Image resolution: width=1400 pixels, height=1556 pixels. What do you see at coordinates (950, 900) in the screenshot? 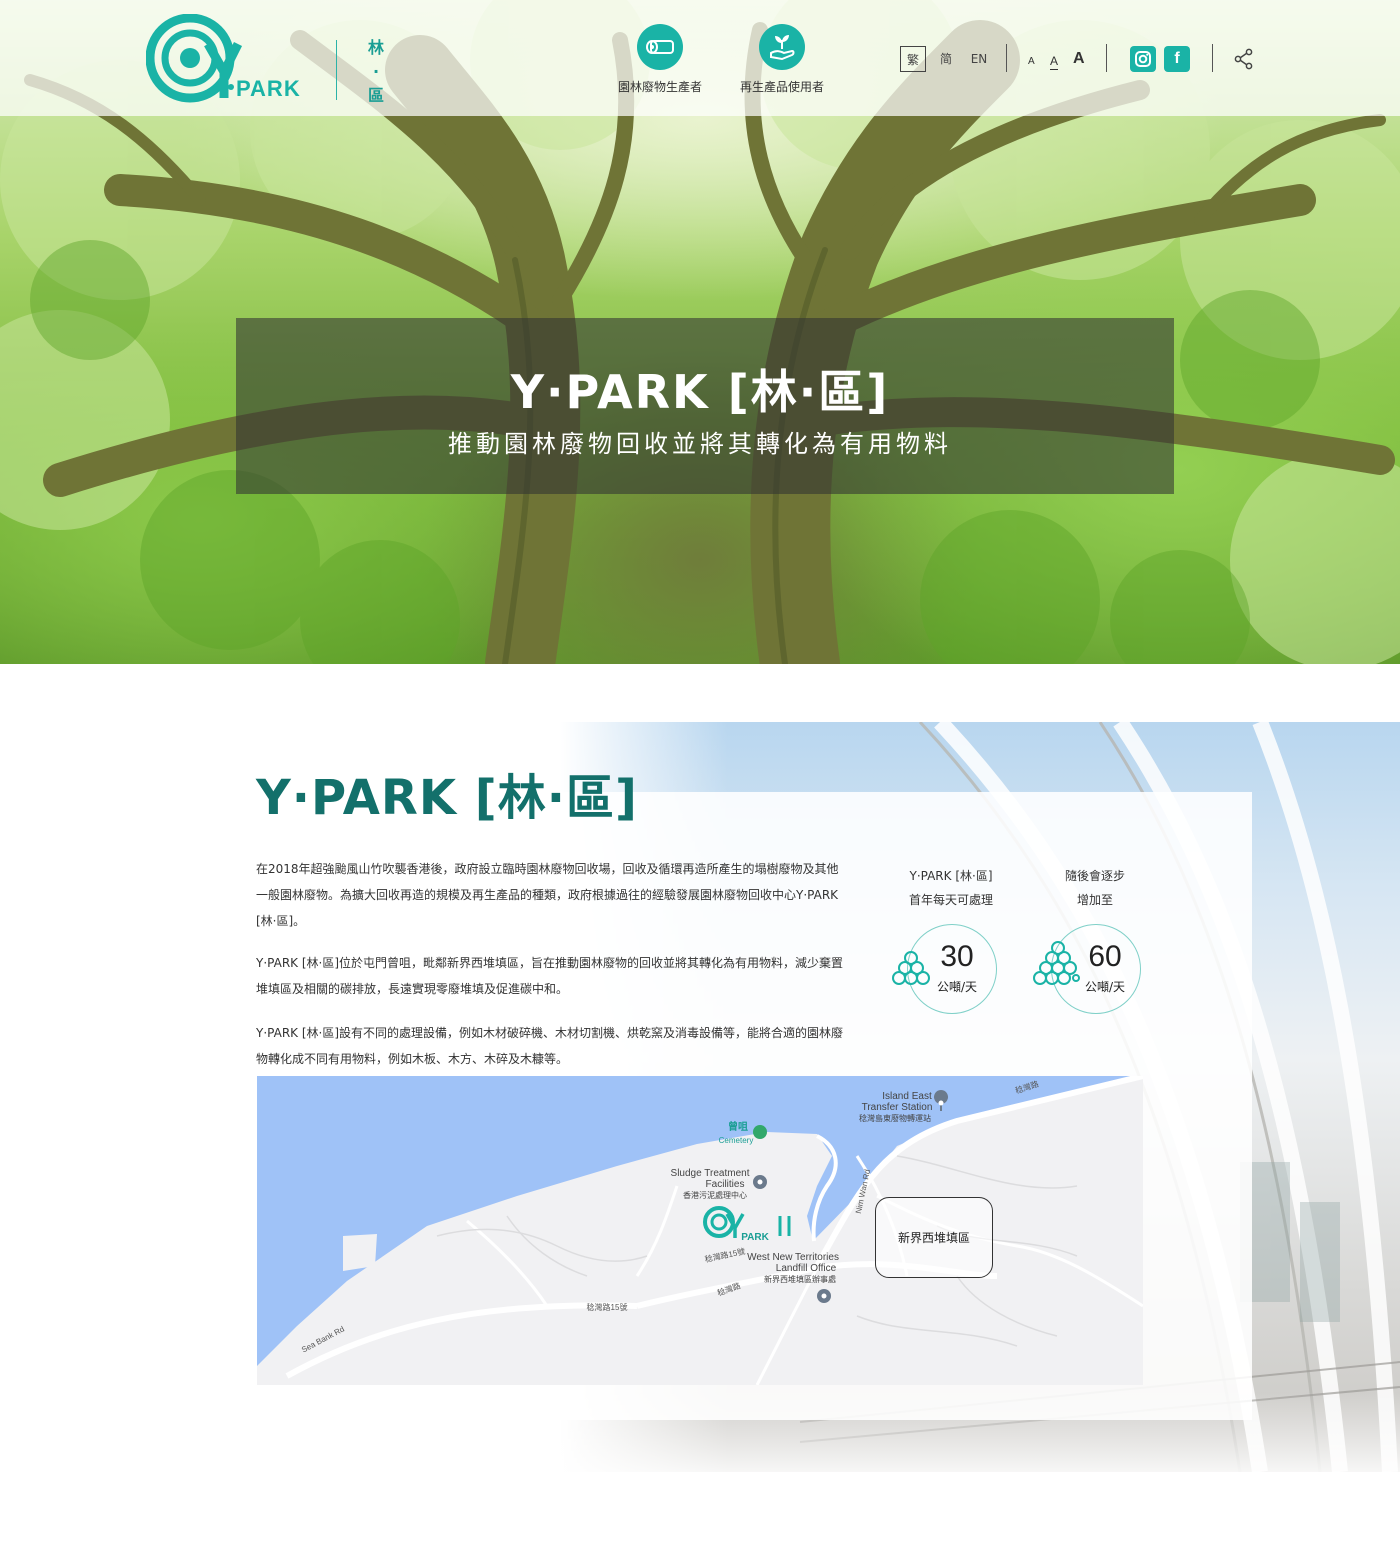
I see `stat-1-heading-line2: 首年每天可處理` at bounding box center [950, 900].